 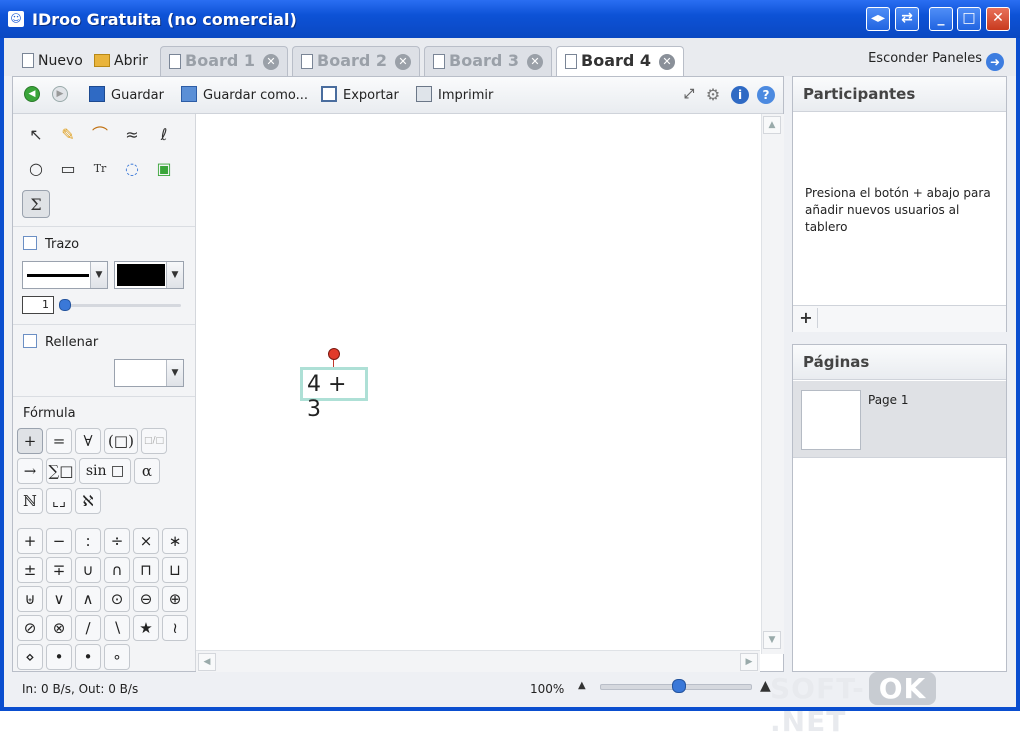 I want to click on slider-knob, so click(x=65, y=305).